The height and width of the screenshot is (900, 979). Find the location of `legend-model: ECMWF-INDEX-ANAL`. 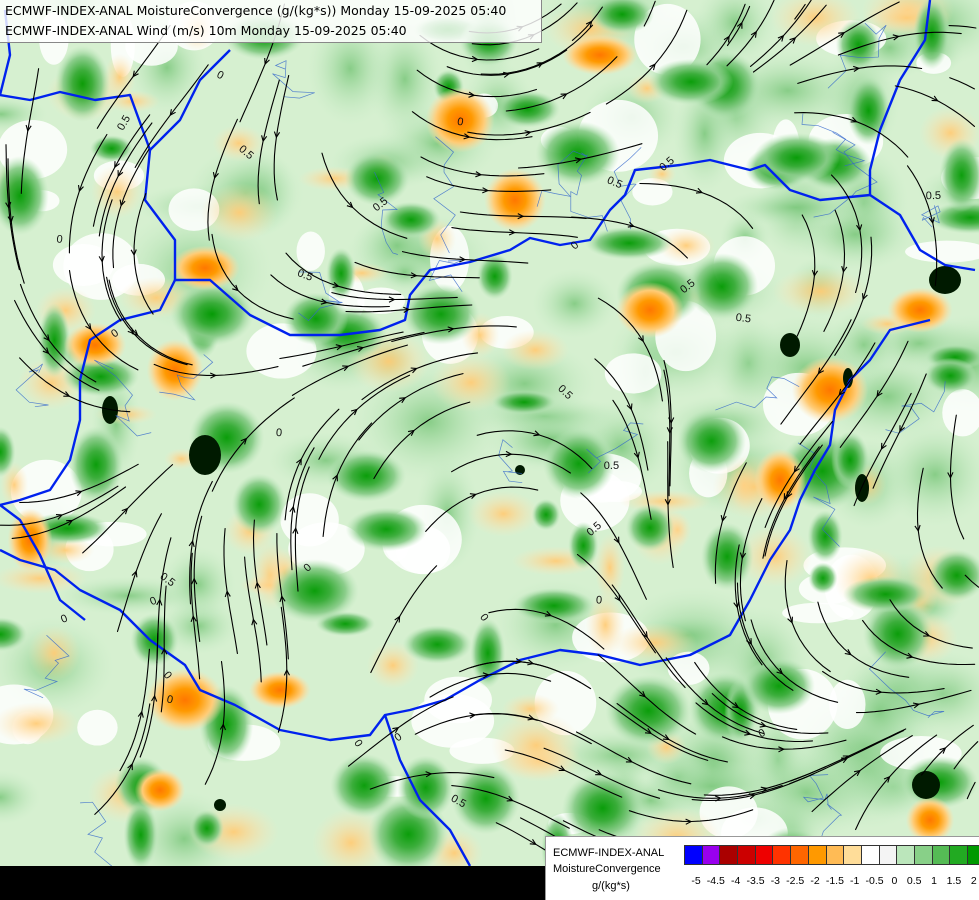

legend-model: ECMWF-INDEX-ANAL is located at coordinates (609, 853).